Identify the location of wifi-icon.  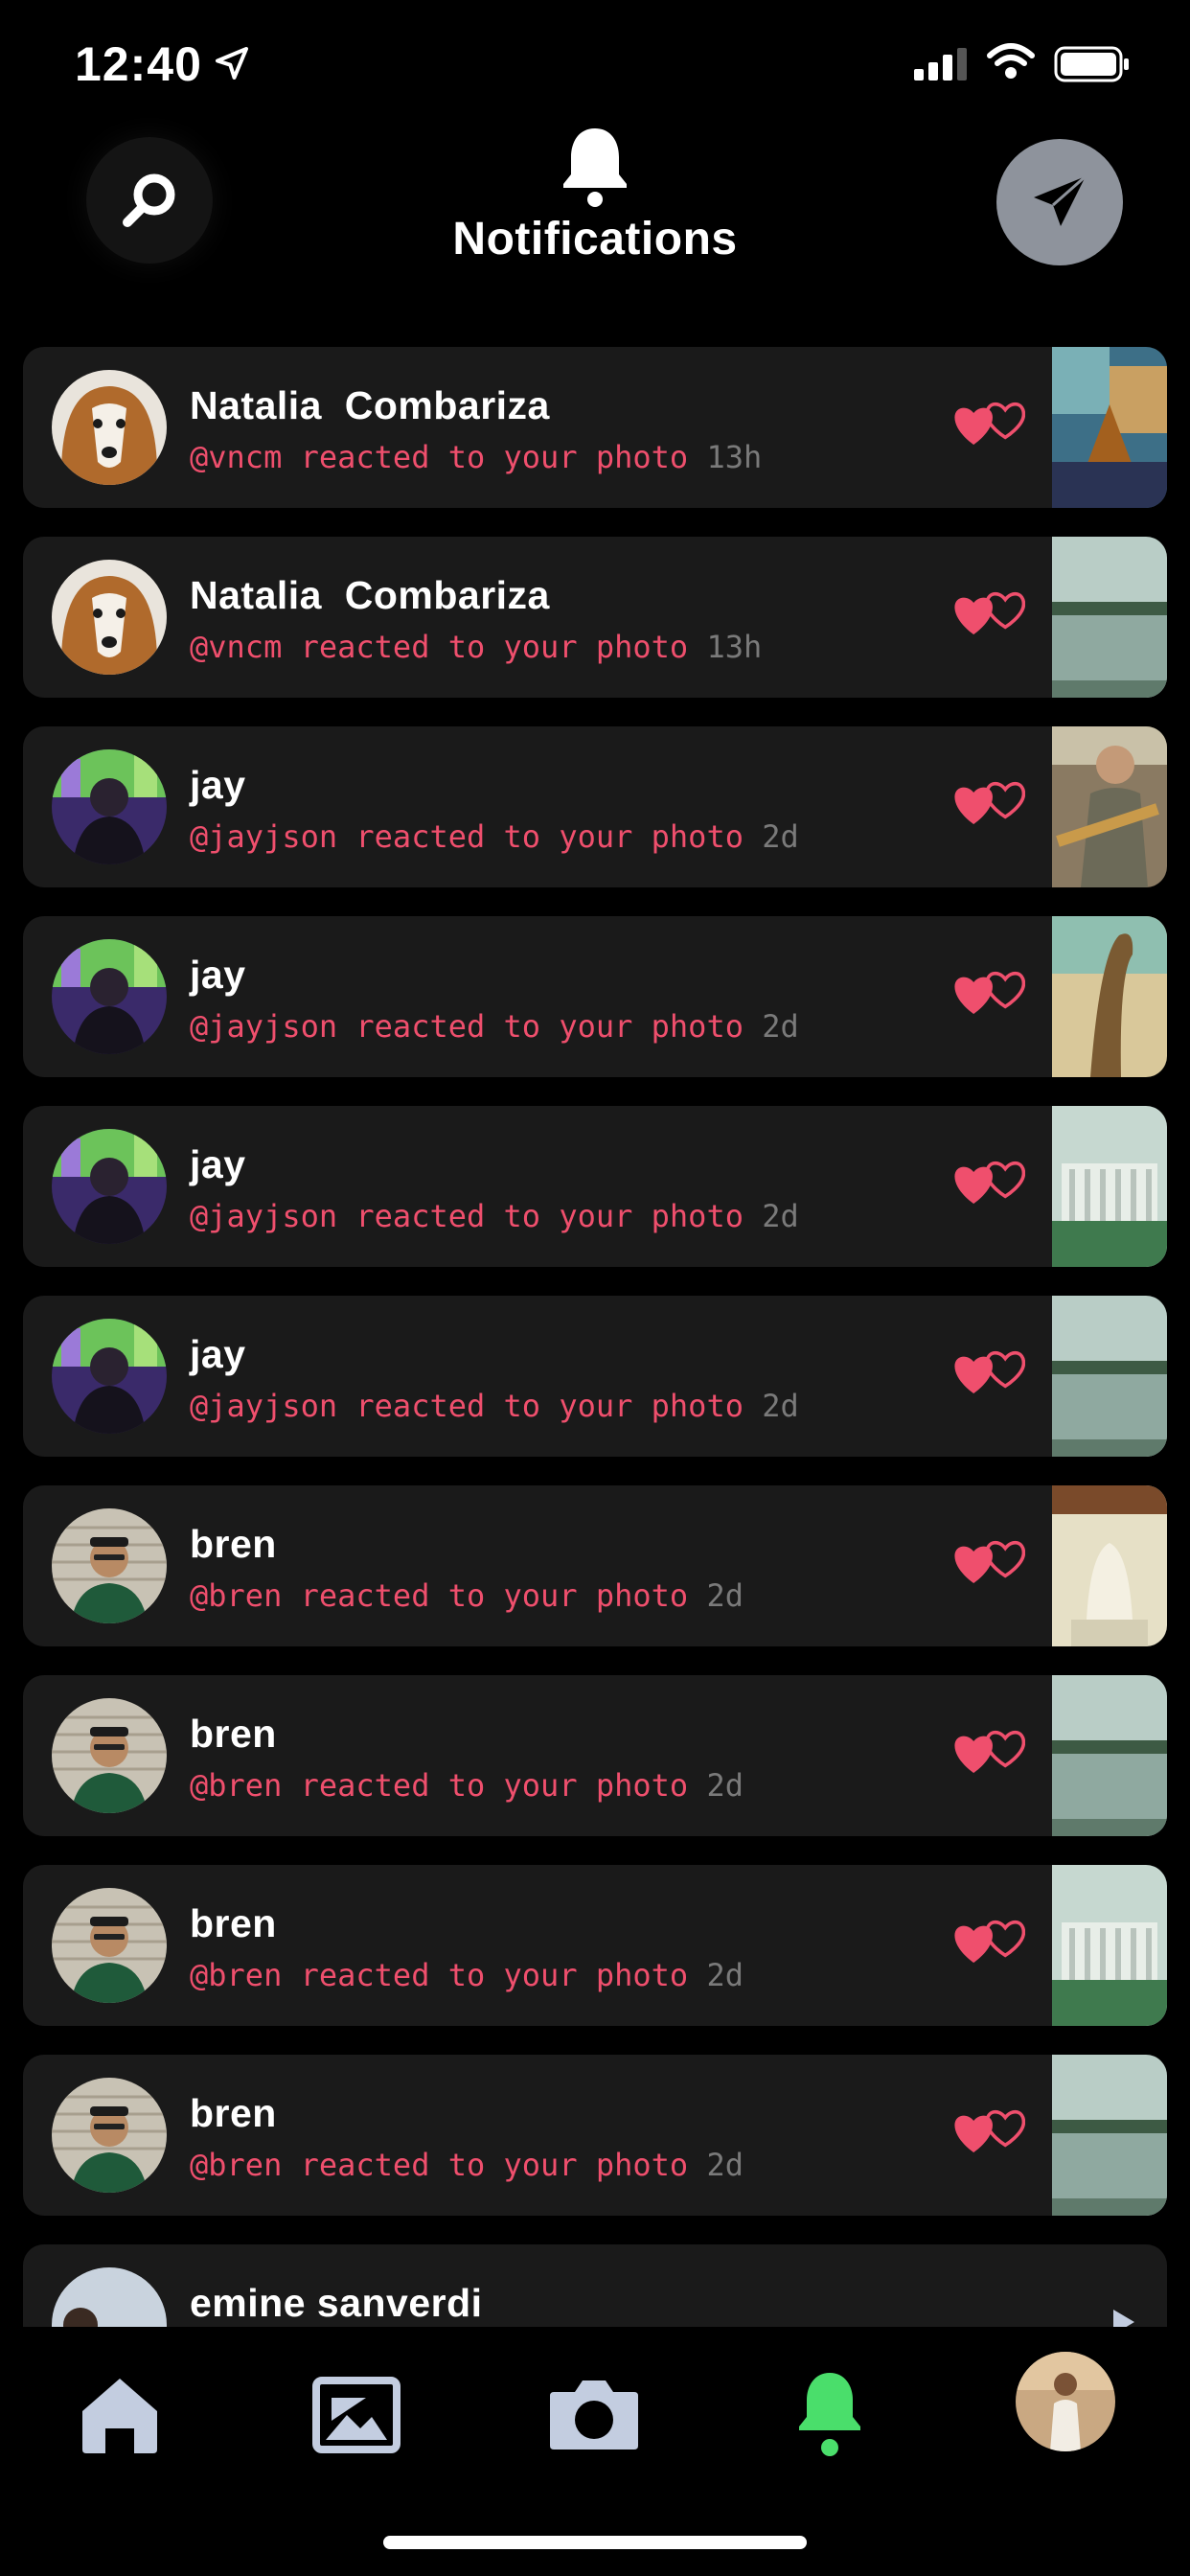
(1011, 61).